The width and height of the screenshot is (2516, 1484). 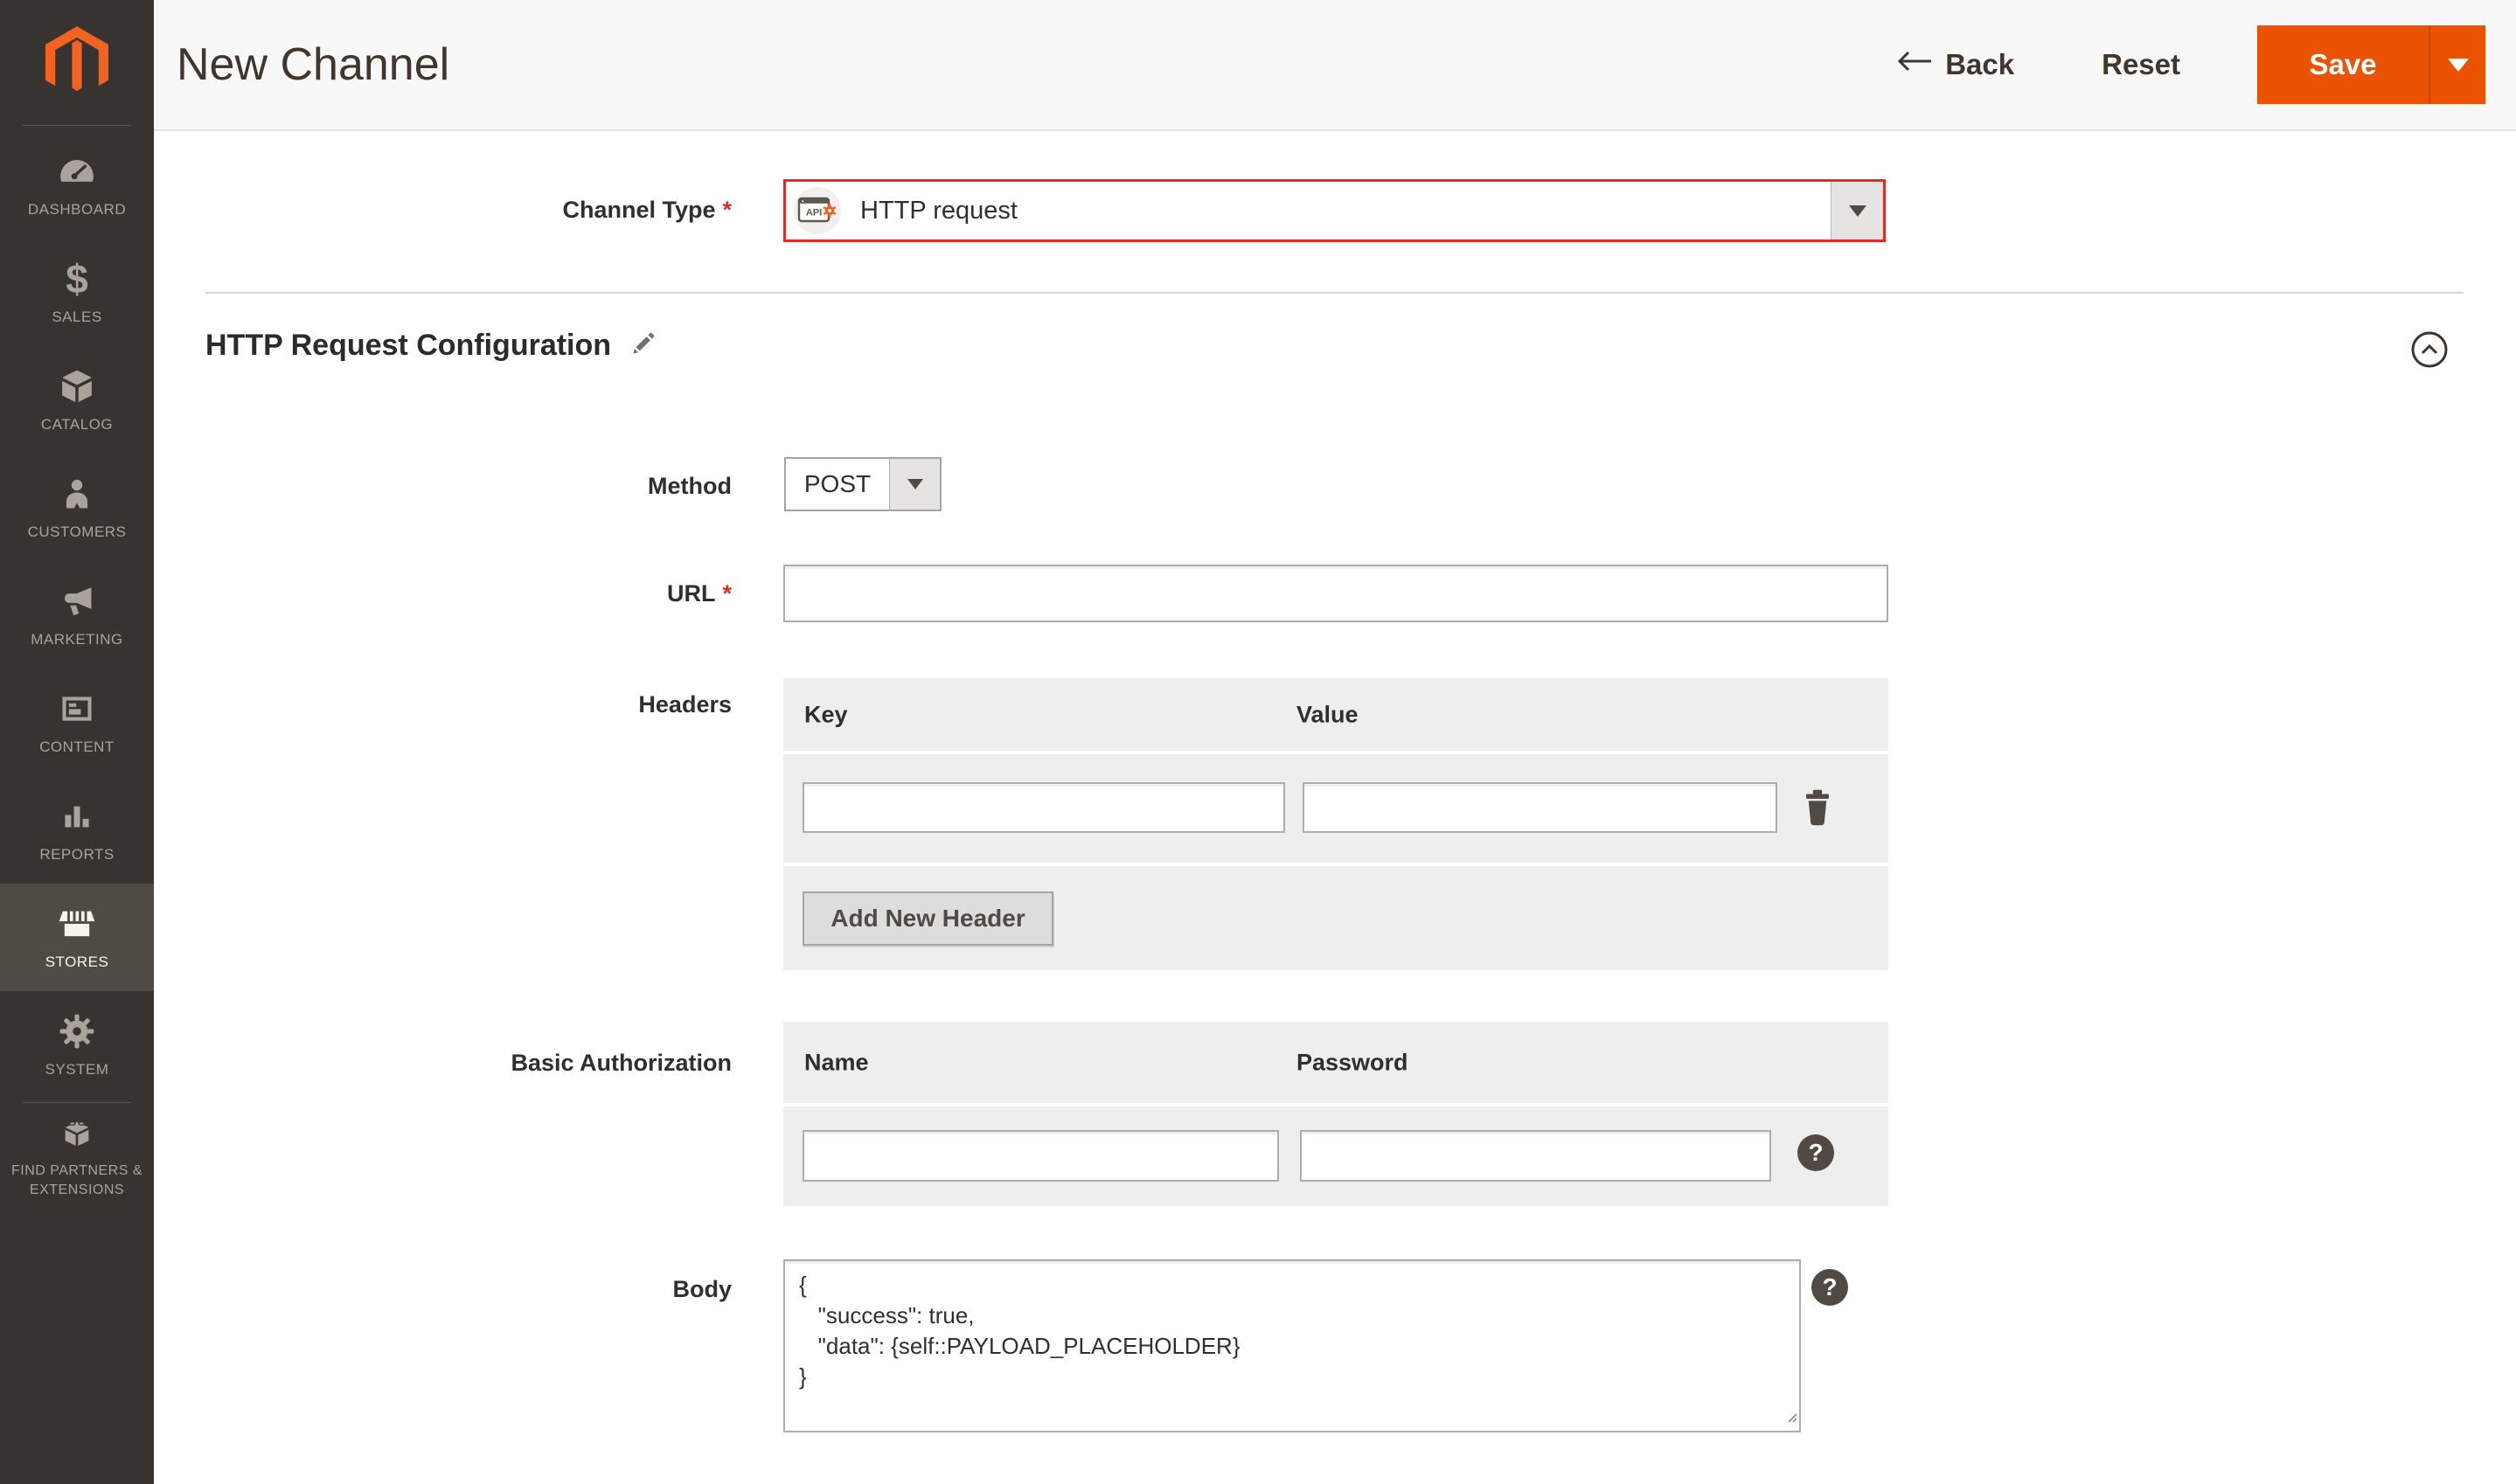 I want to click on back-button-label: Back, so click(x=1980, y=64).